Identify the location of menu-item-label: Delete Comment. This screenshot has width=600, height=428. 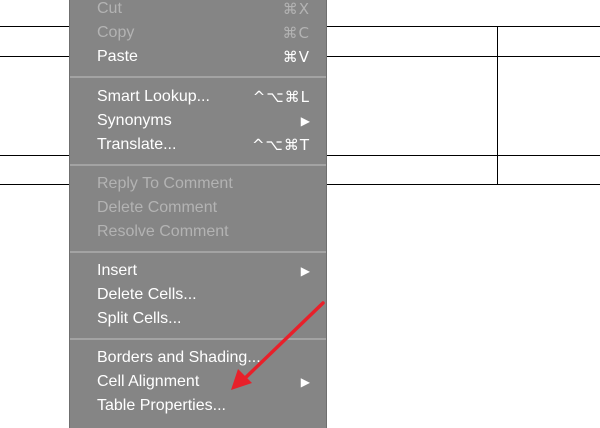
(157, 207).